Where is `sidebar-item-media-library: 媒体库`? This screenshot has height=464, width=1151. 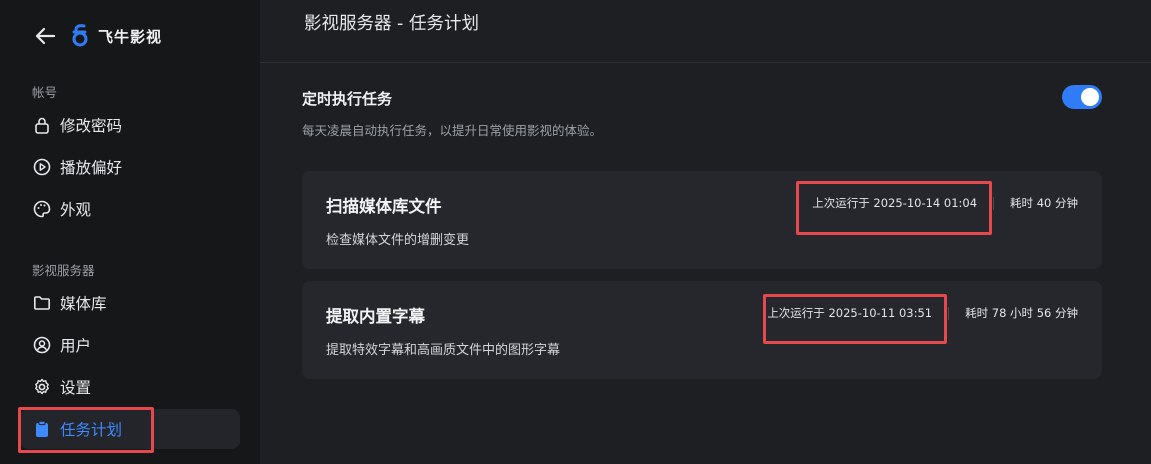 sidebar-item-media-library: 媒体库 is located at coordinates (130, 303).